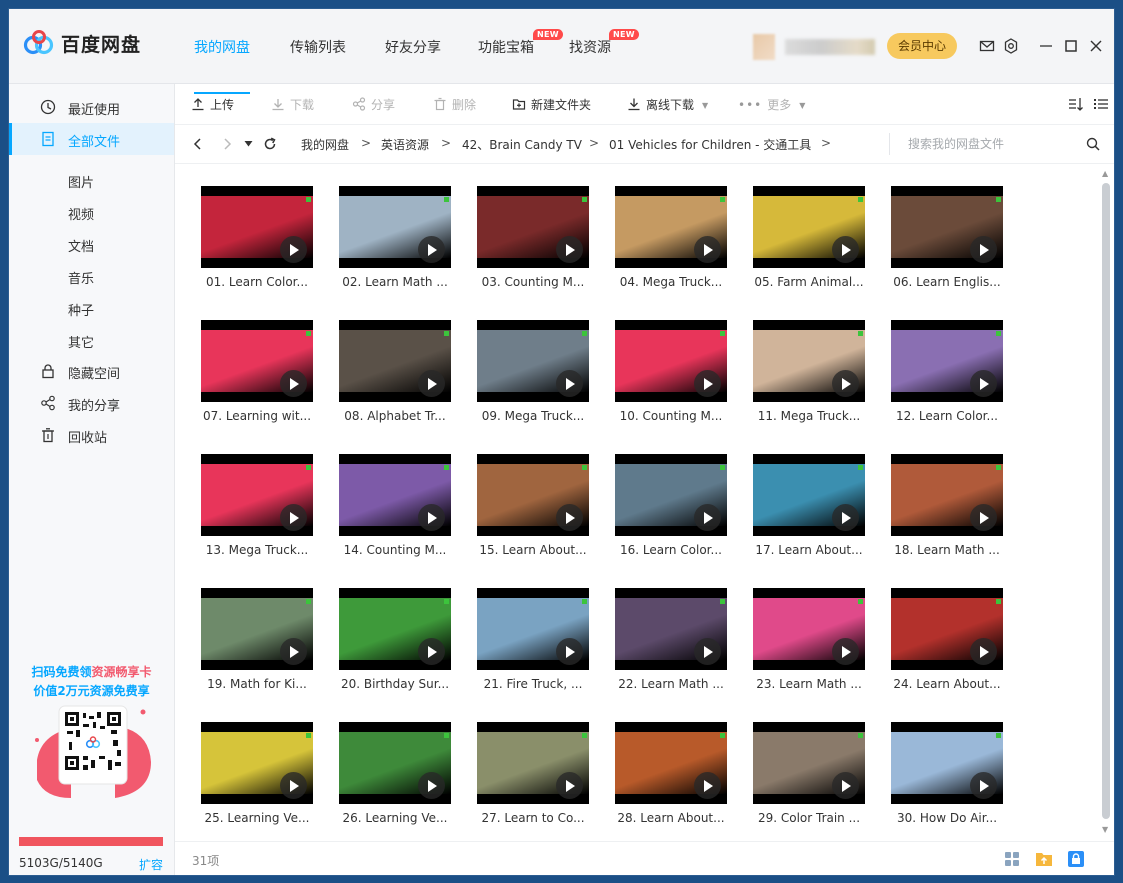 The height and width of the screenshot is (883, 1123). Describe the element at coordinates (1076, 104) in the screenshot. I see `sort-icon` at that location.